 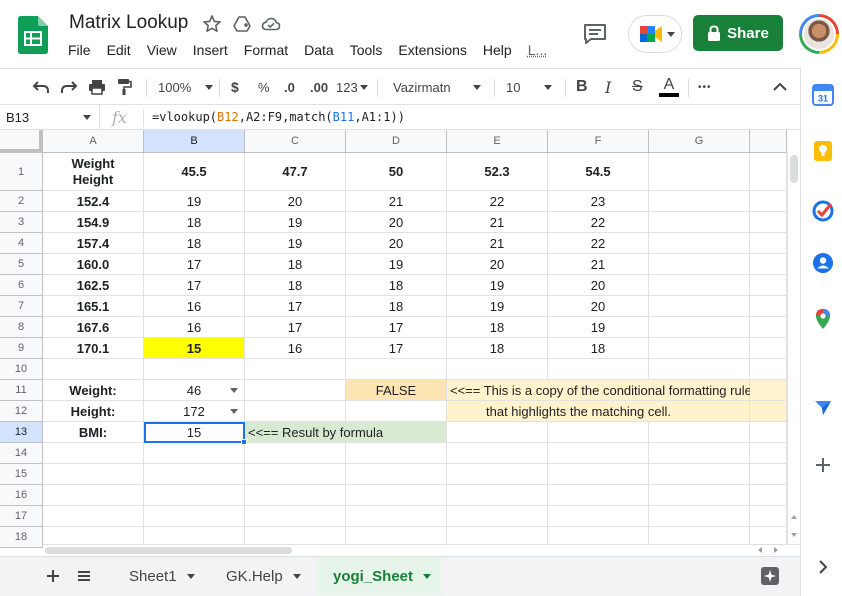 I want to click on vertical-scroll-thumb, so click(x=794, y=169).